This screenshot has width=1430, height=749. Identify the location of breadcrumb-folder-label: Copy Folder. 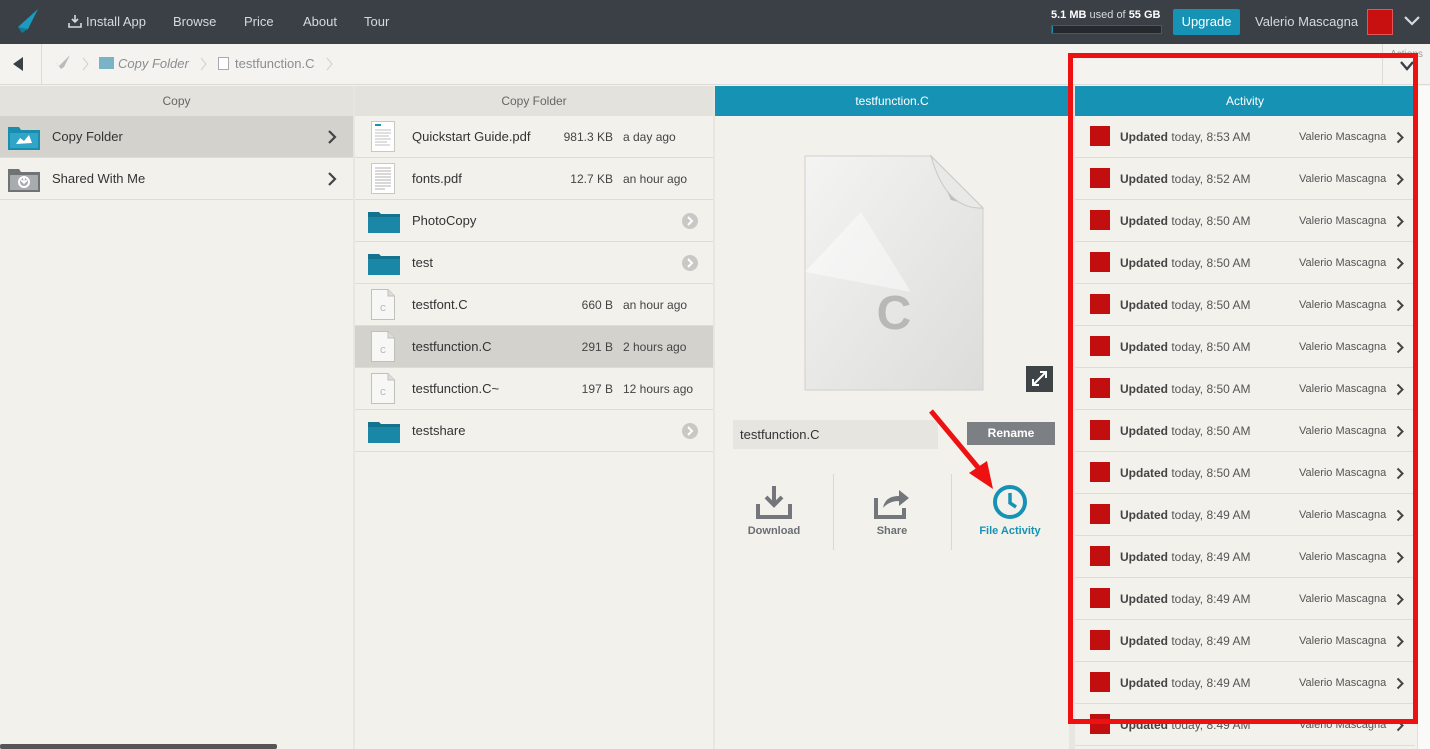
(153, 63).